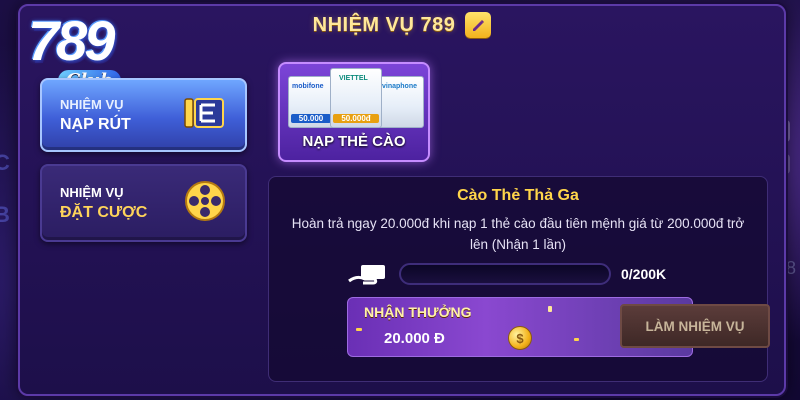 This screenshot has height=400, width=800. I want to click on tab-label: NHIỆM VỤ NẠP RÚT, so click(95, 115).